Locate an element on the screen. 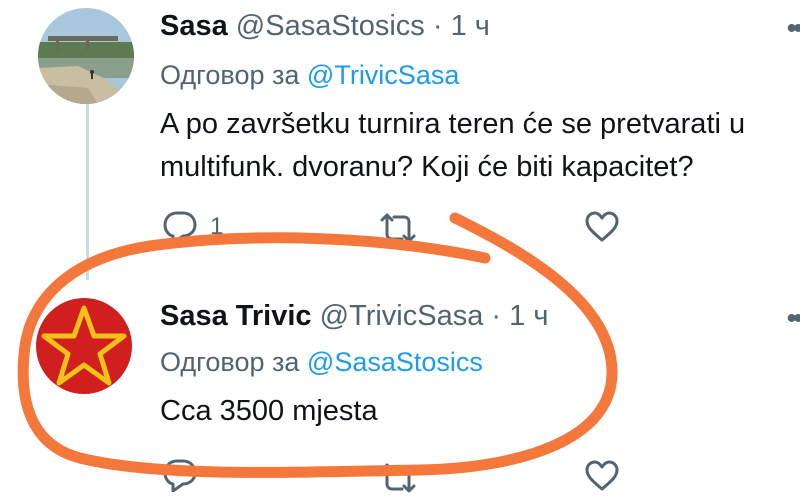  red-star-avatar-image is located at coordinates (84, 346).